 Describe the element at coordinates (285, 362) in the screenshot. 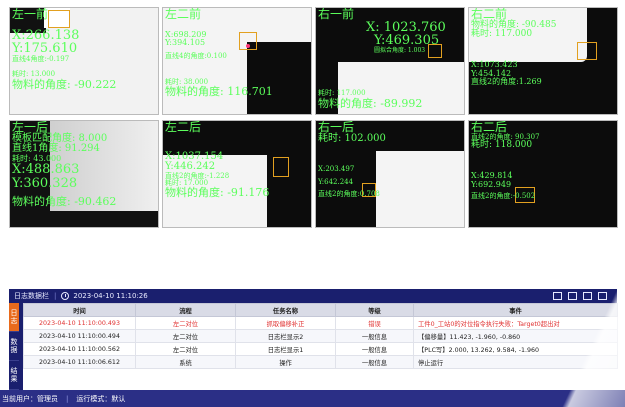

I see `cell-task: 操作` at that location.